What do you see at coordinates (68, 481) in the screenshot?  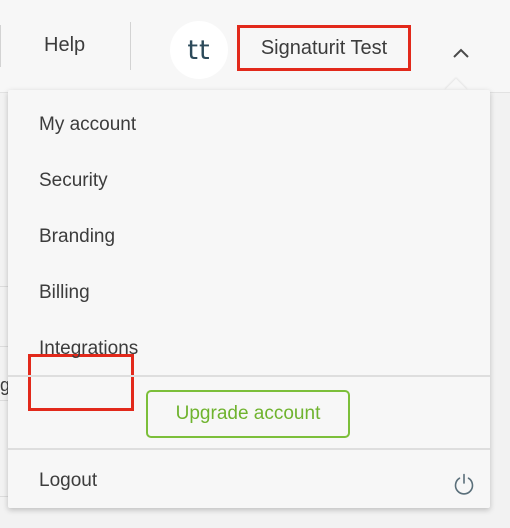 I see `menu-item-logout: Logout` at bounding box center [68, 481].